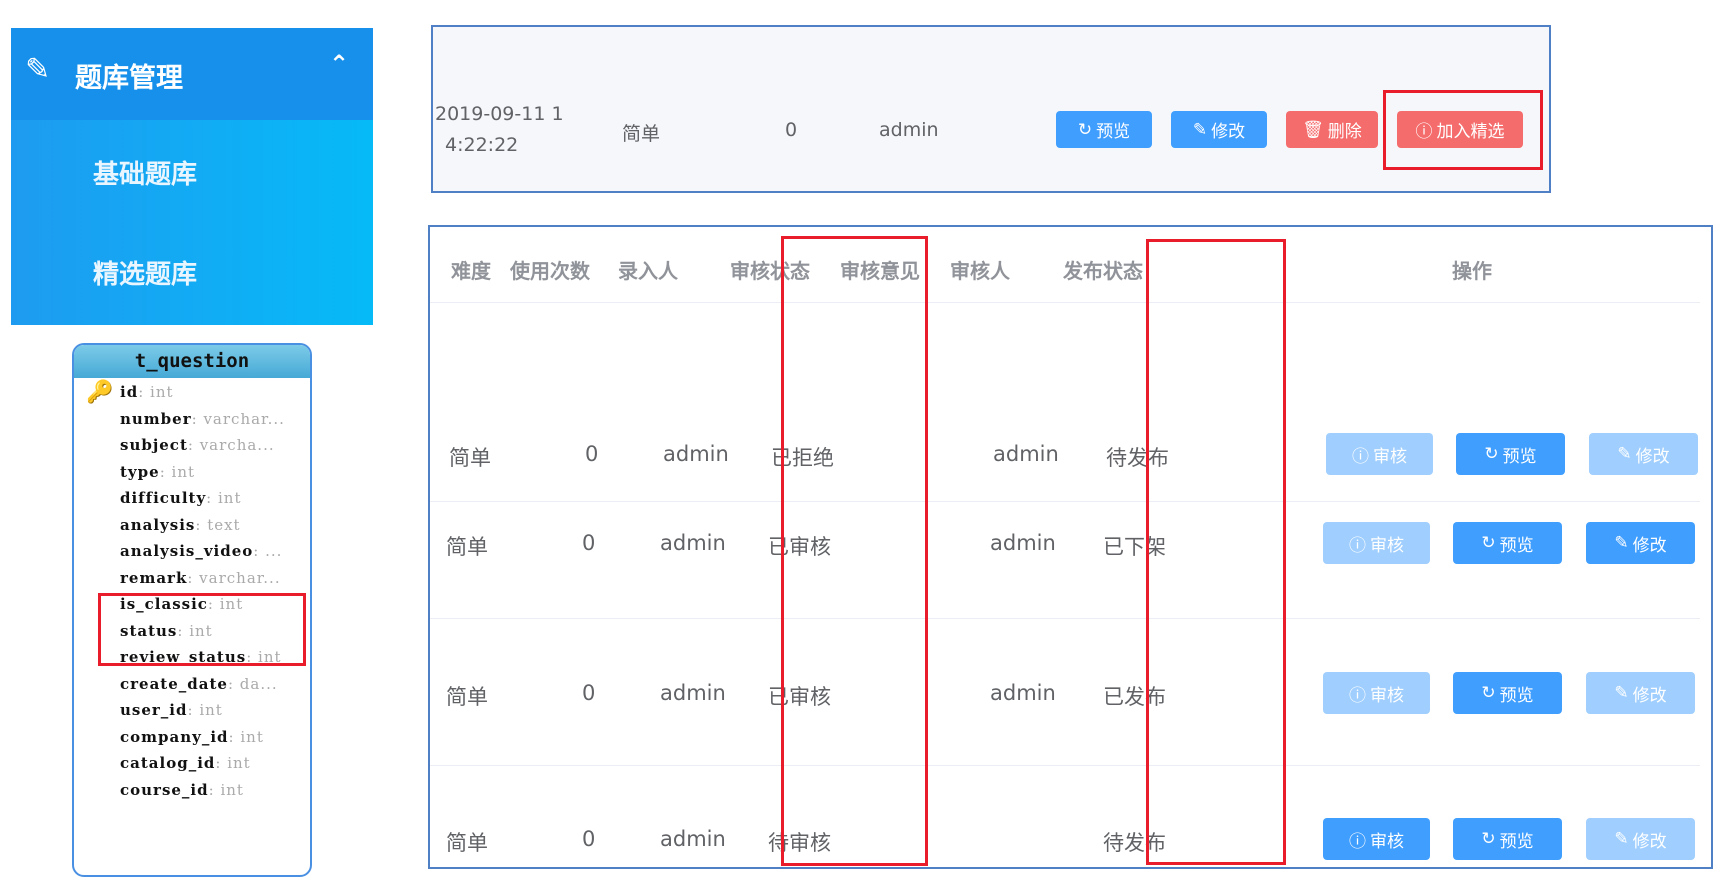  What do you see at coordinates (181, 498) in the screenshot?
I see `schema-field: difficulty: int` at bounding box center [181, 498].